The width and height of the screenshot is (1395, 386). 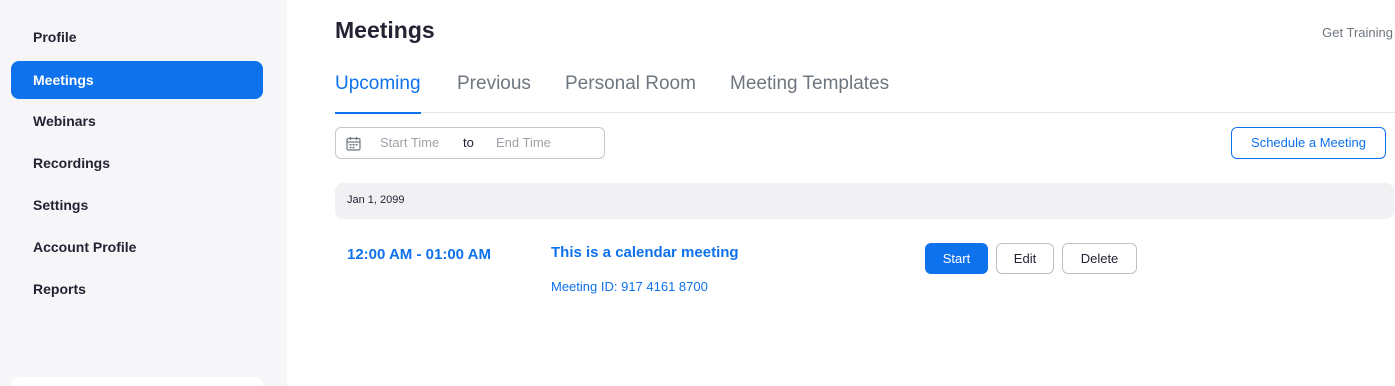 I want to click on delete-button: Delete, so click(x=1099, y=258).